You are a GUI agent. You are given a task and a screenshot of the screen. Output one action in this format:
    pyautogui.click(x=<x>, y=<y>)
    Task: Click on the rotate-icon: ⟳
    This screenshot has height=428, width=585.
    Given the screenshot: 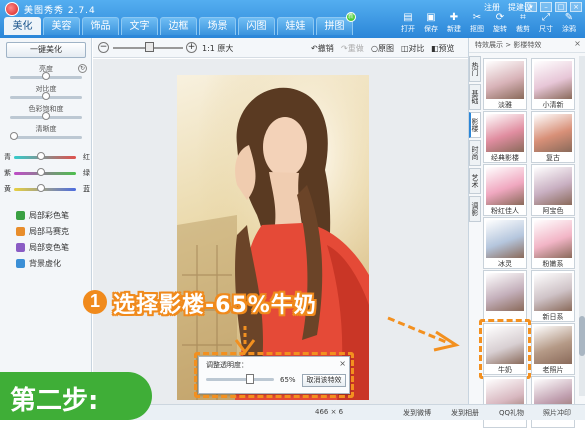 What is the action you would take?
    pyautogui.click(x=500, y=17)
    